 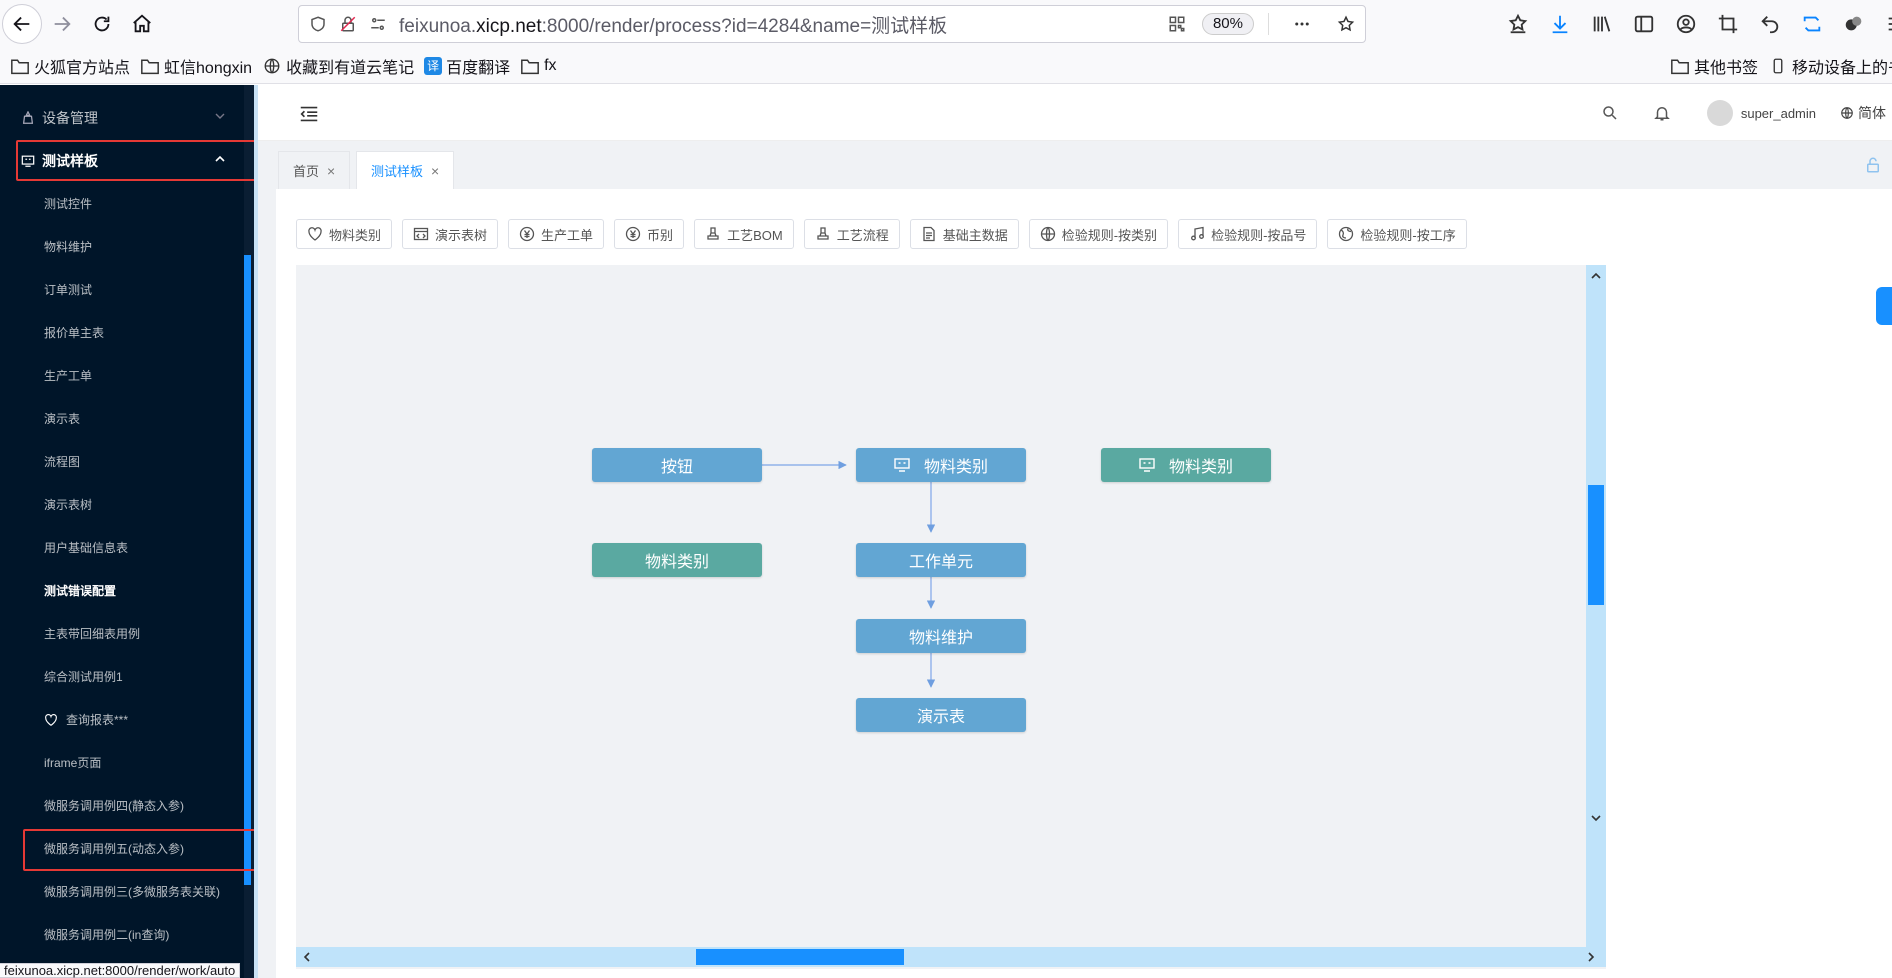 I want to click on sidebar-item-work-order: 生产工单, so click(x=122, y=375).